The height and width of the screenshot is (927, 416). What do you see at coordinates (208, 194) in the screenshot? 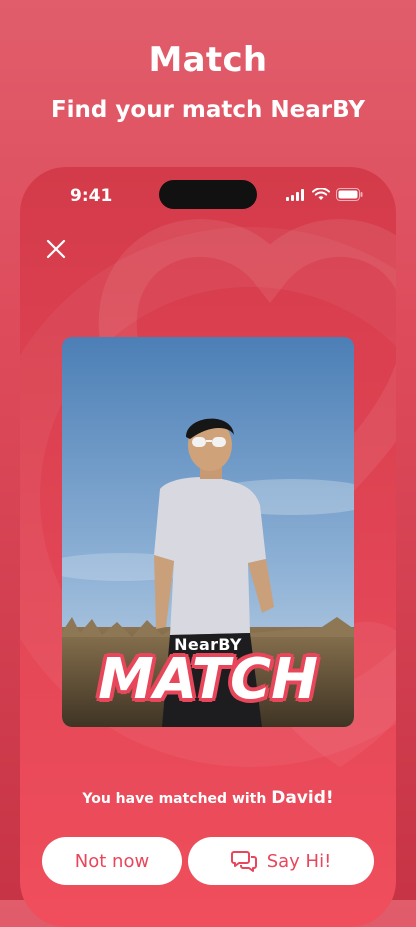
I see `dynamic-island` at bounding box center [208, 194].